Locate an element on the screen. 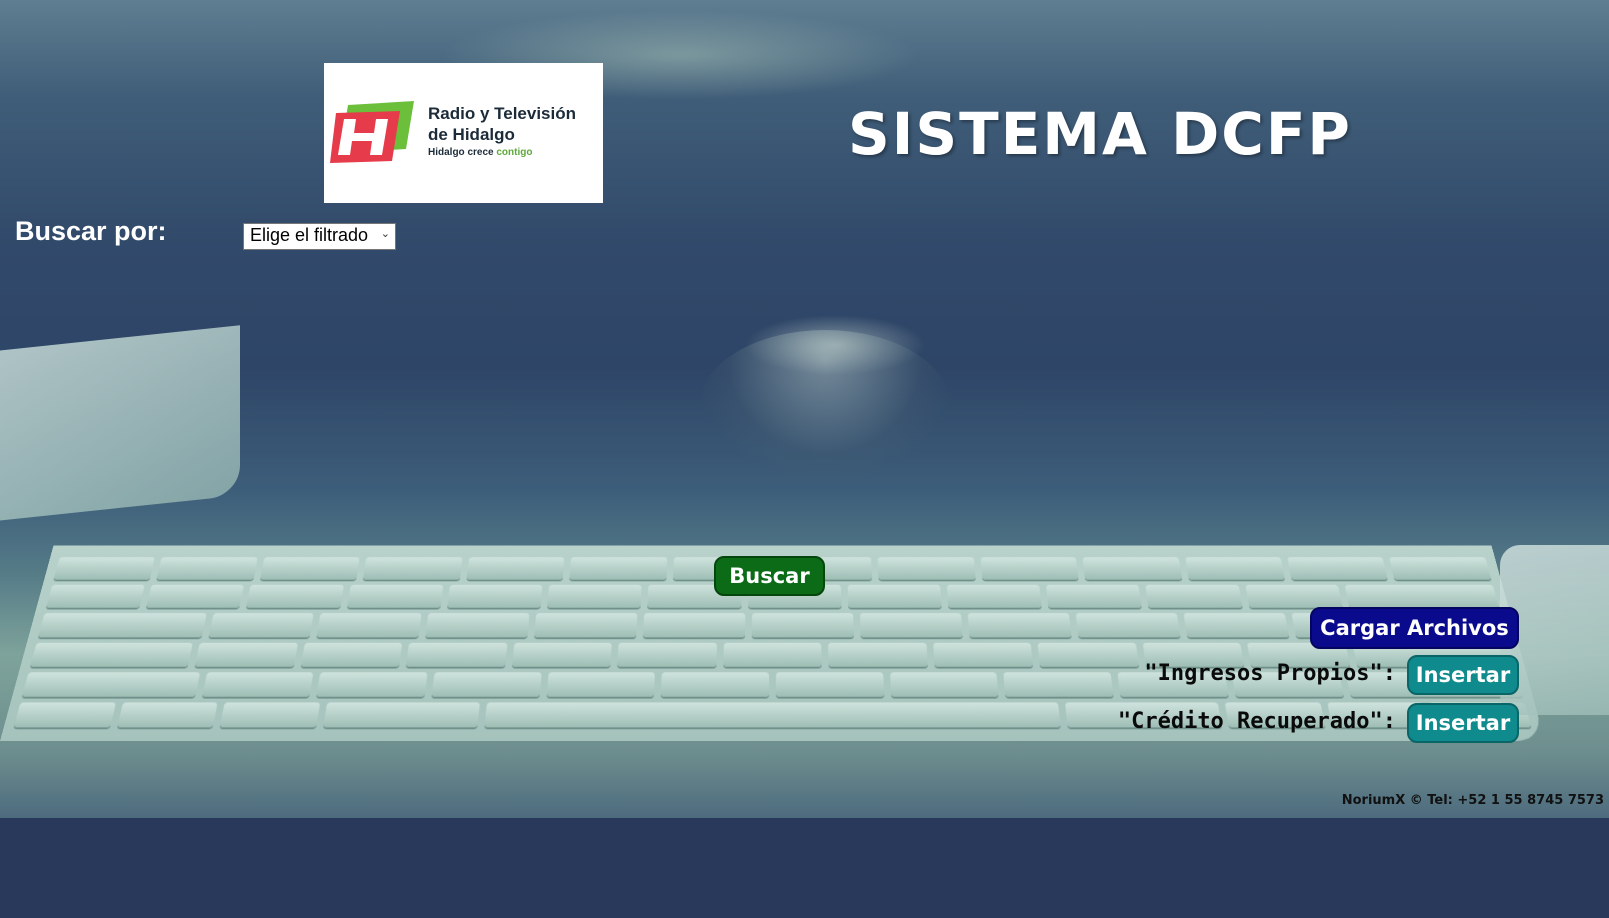  footer-contact: NoriumX © Tel: +52 1 55 8745 7573 is located at coordinates (1472, 800).